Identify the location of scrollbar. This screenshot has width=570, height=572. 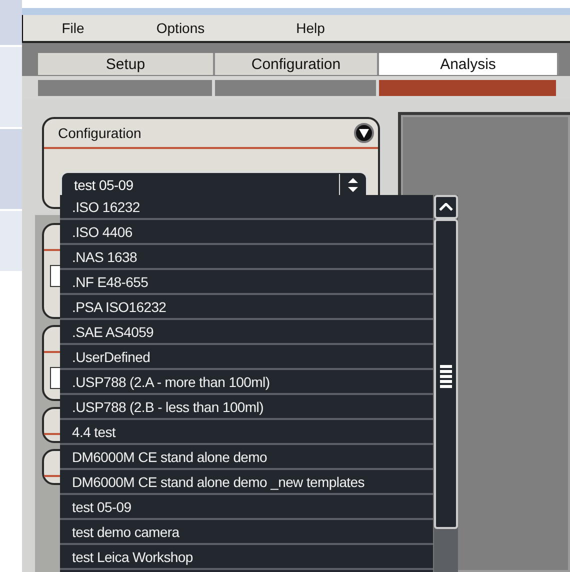
(445, 383).